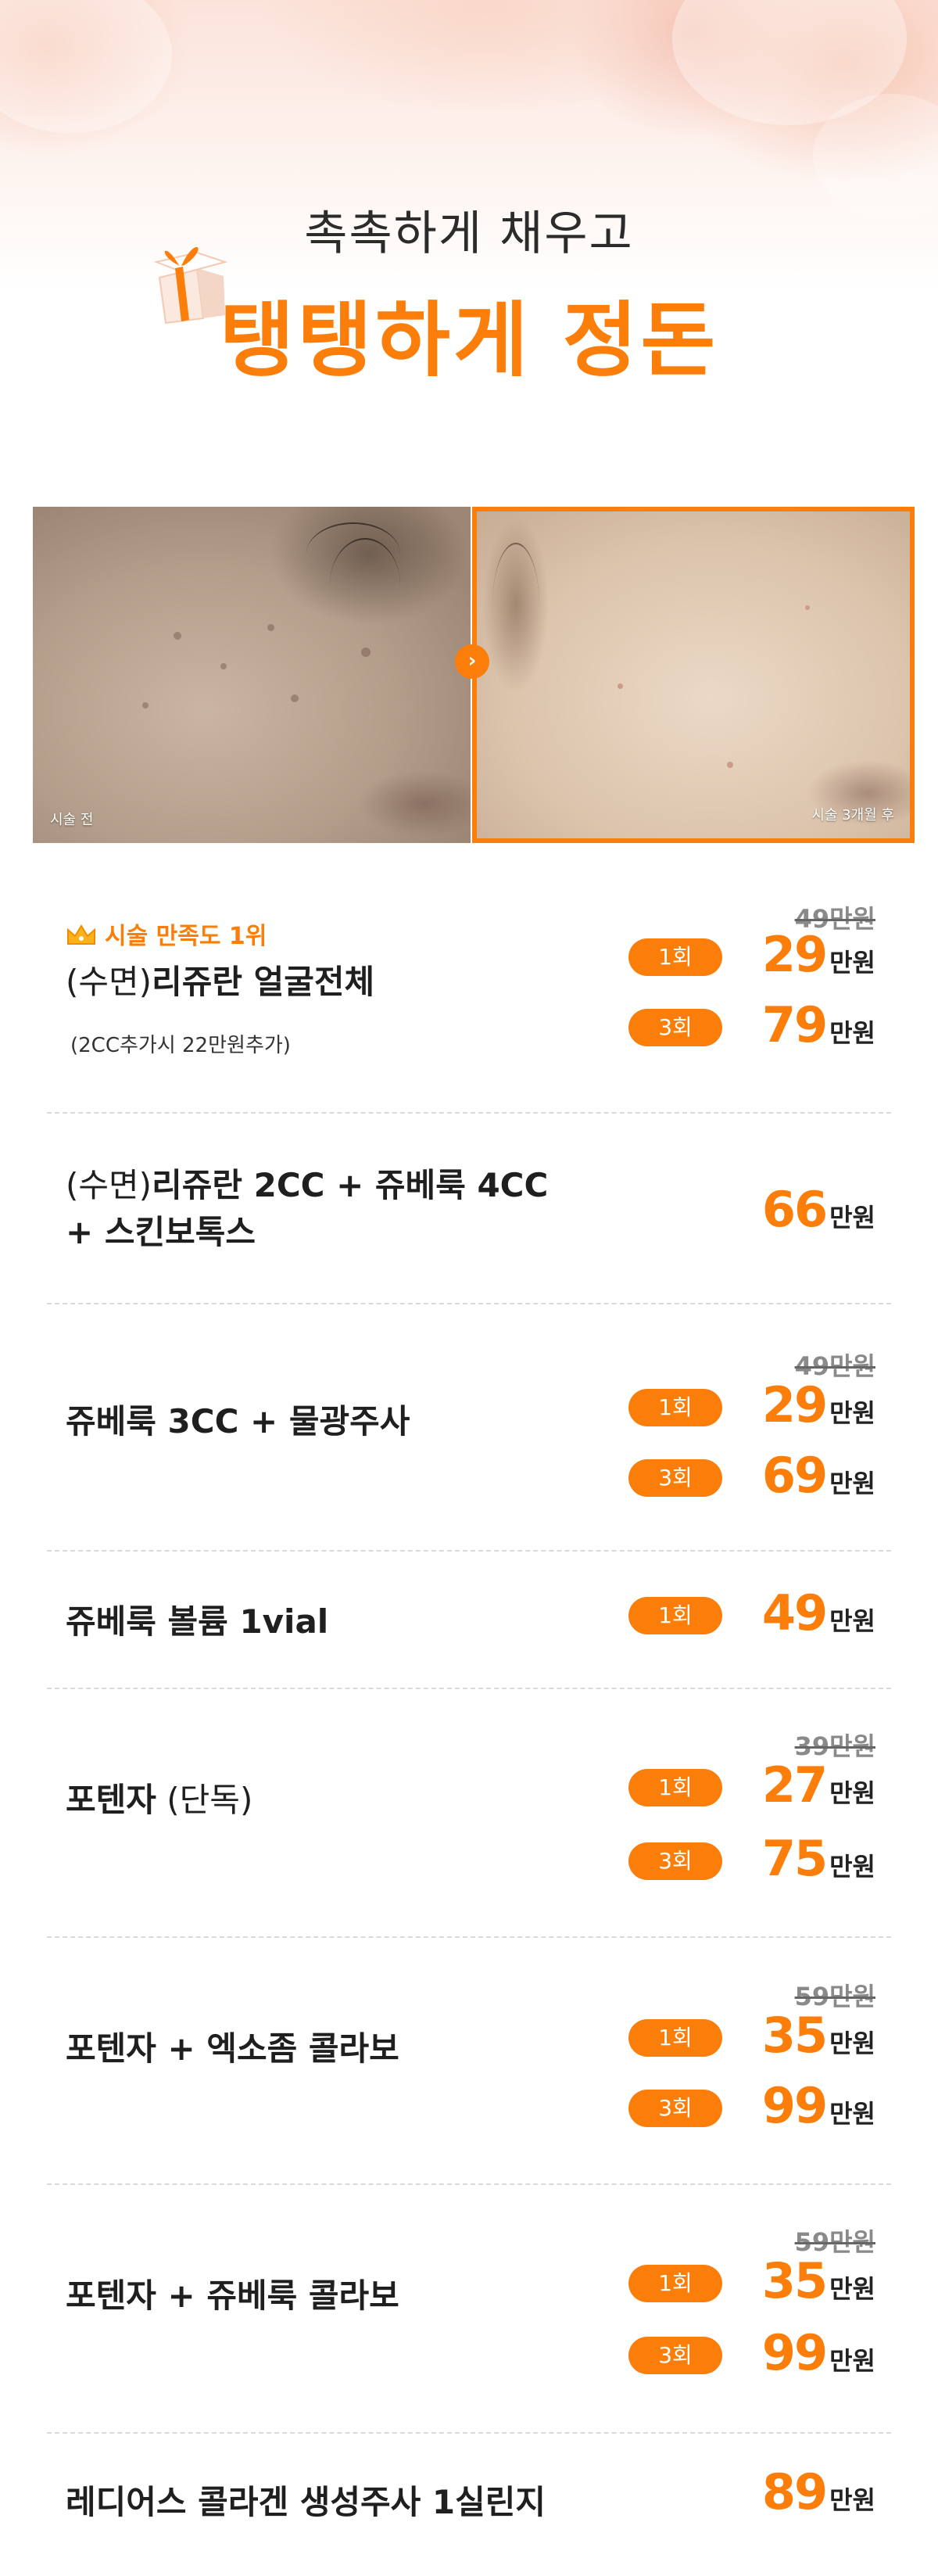 The height and width of the screenshot is (2576, 938). I want to click on item-title: 포텐자 + 엑소좀 콜라보, so click(232, 2048).